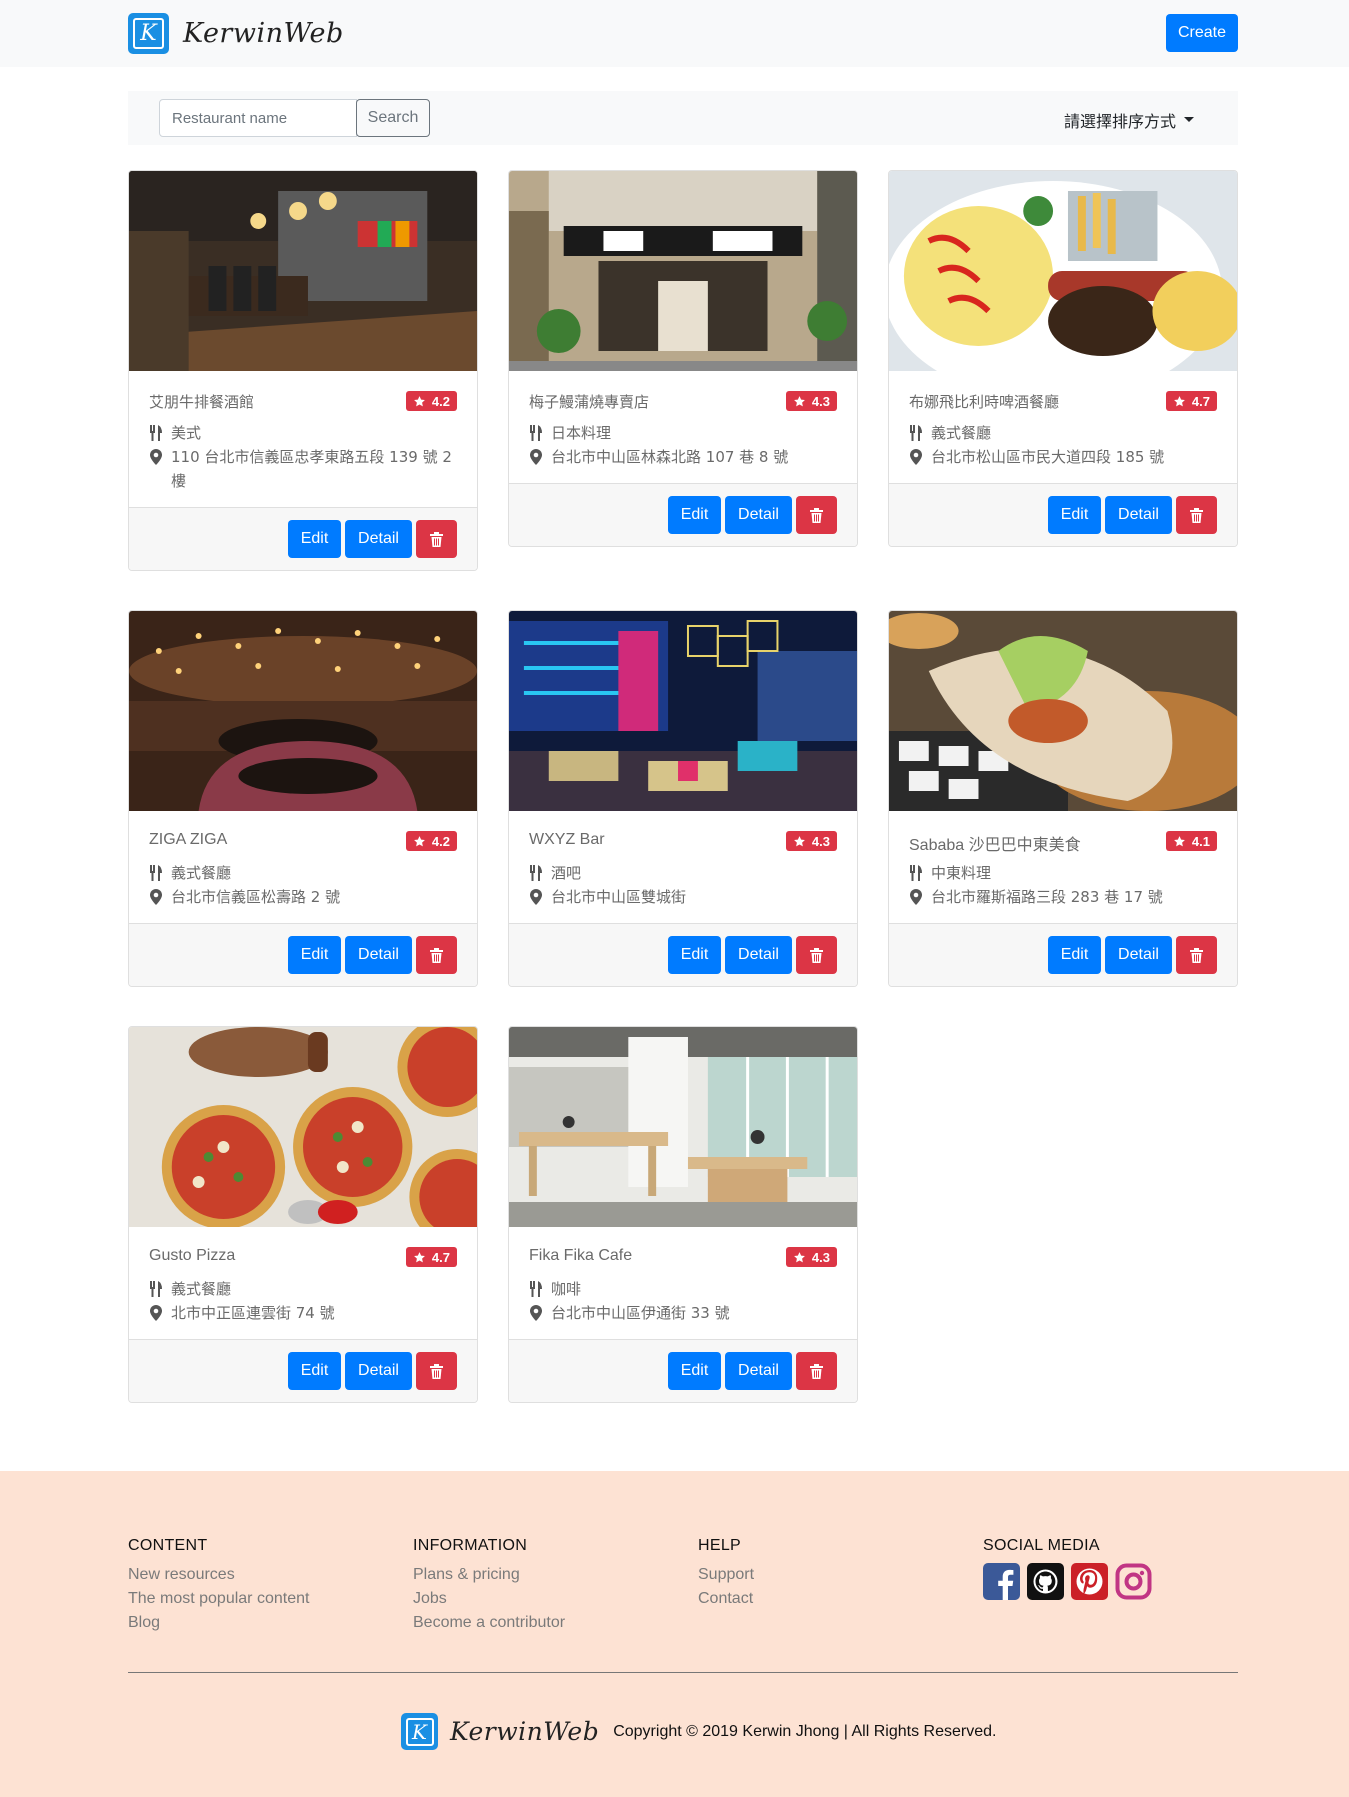 Image resolution: width=1349 pixels, height=1797 pixels. I want to click on instagram-icon, so click(1133, 1581).